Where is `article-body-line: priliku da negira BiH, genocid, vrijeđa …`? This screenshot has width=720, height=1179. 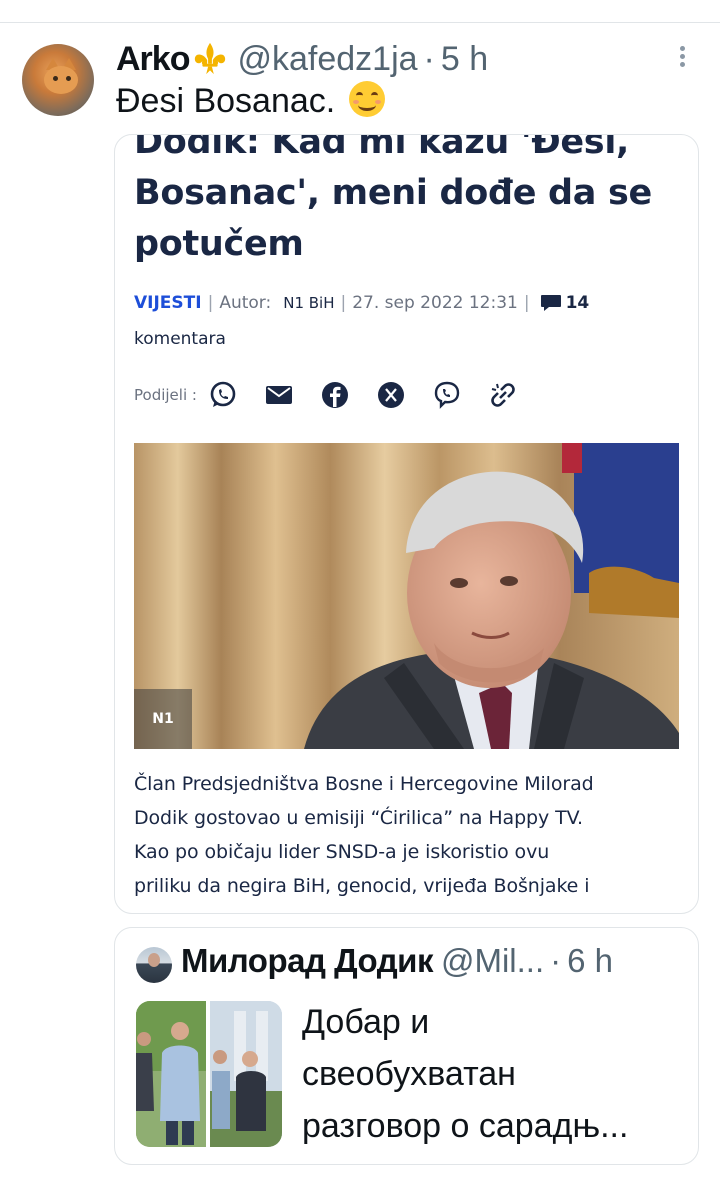 article-body-line: priliku da negira BiH, genocid, vrijeđa … is located at coordinates (362, 886).